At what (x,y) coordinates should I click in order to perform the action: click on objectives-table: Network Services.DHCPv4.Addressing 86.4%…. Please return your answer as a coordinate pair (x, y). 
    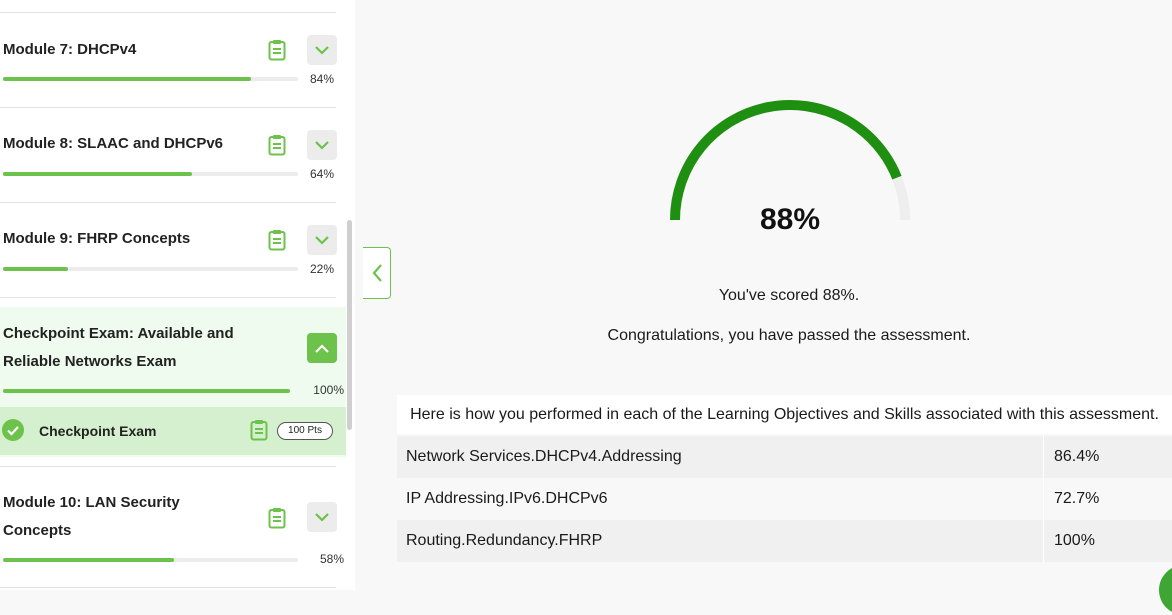
    Looking at the image, I should click on (784, 499).